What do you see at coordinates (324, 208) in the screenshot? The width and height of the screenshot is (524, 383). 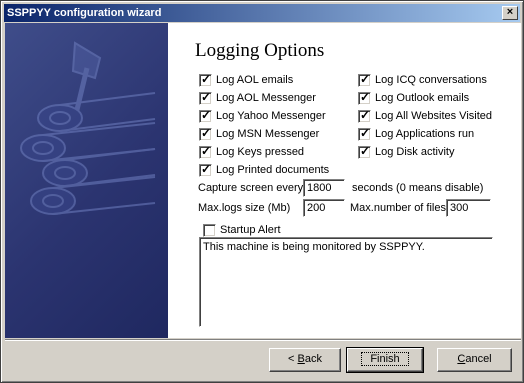 I see `max-logs-input: 200` at bounding box center [324, 208].